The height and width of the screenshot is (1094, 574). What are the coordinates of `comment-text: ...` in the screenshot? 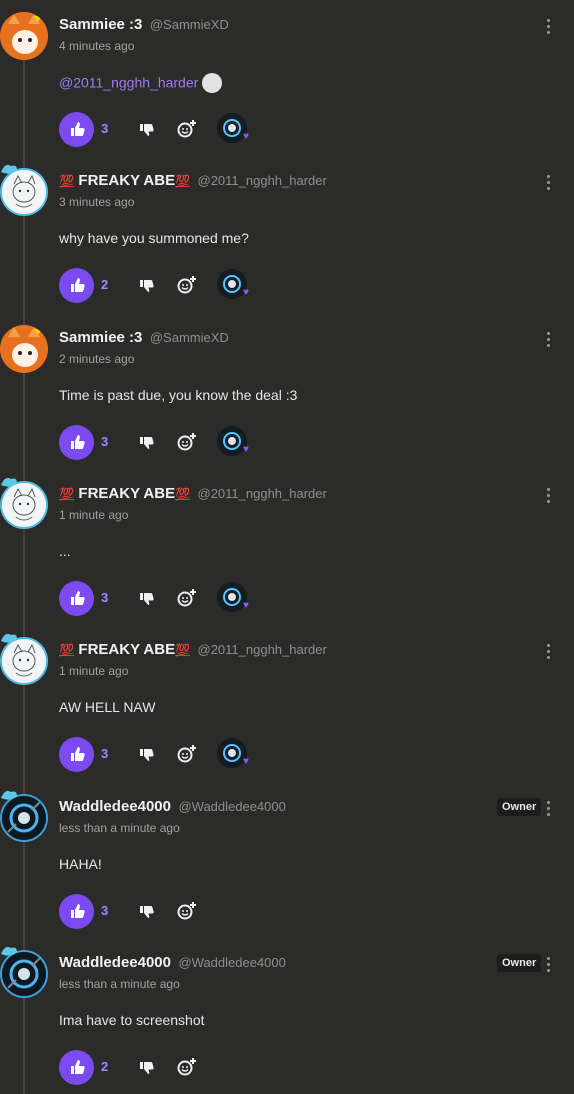 It's located at (65, 551).